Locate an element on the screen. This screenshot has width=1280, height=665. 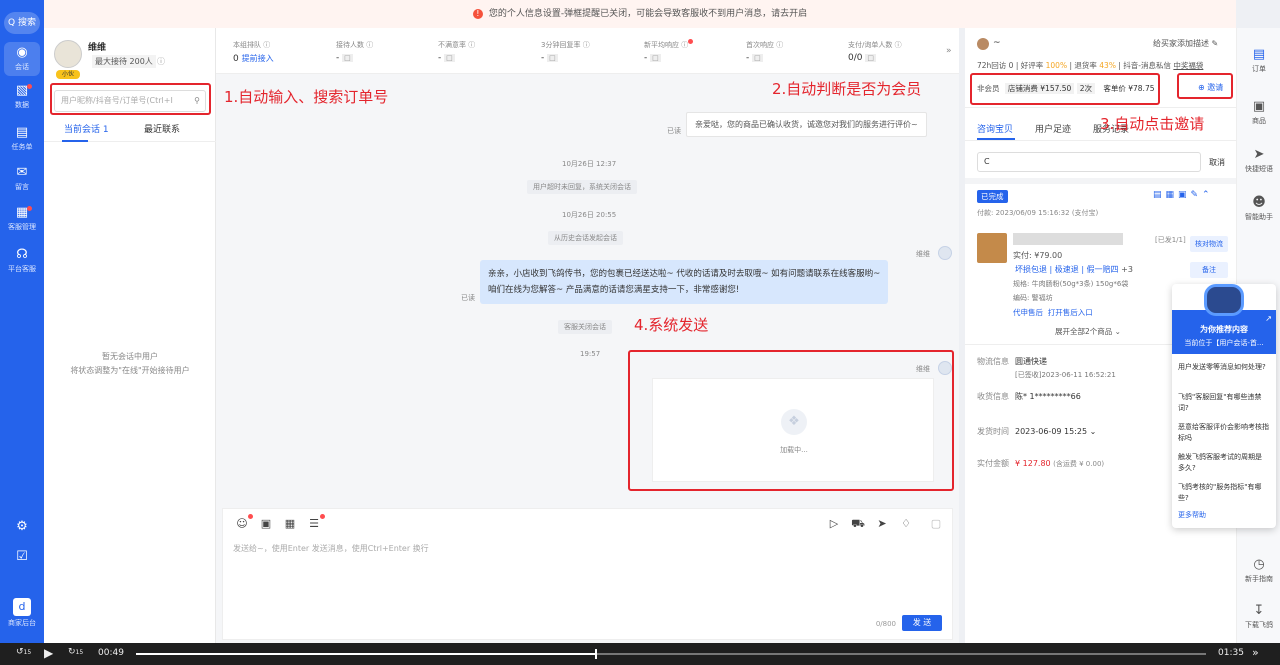
char-counter: 0/800 is located at coordinates (885, 624).